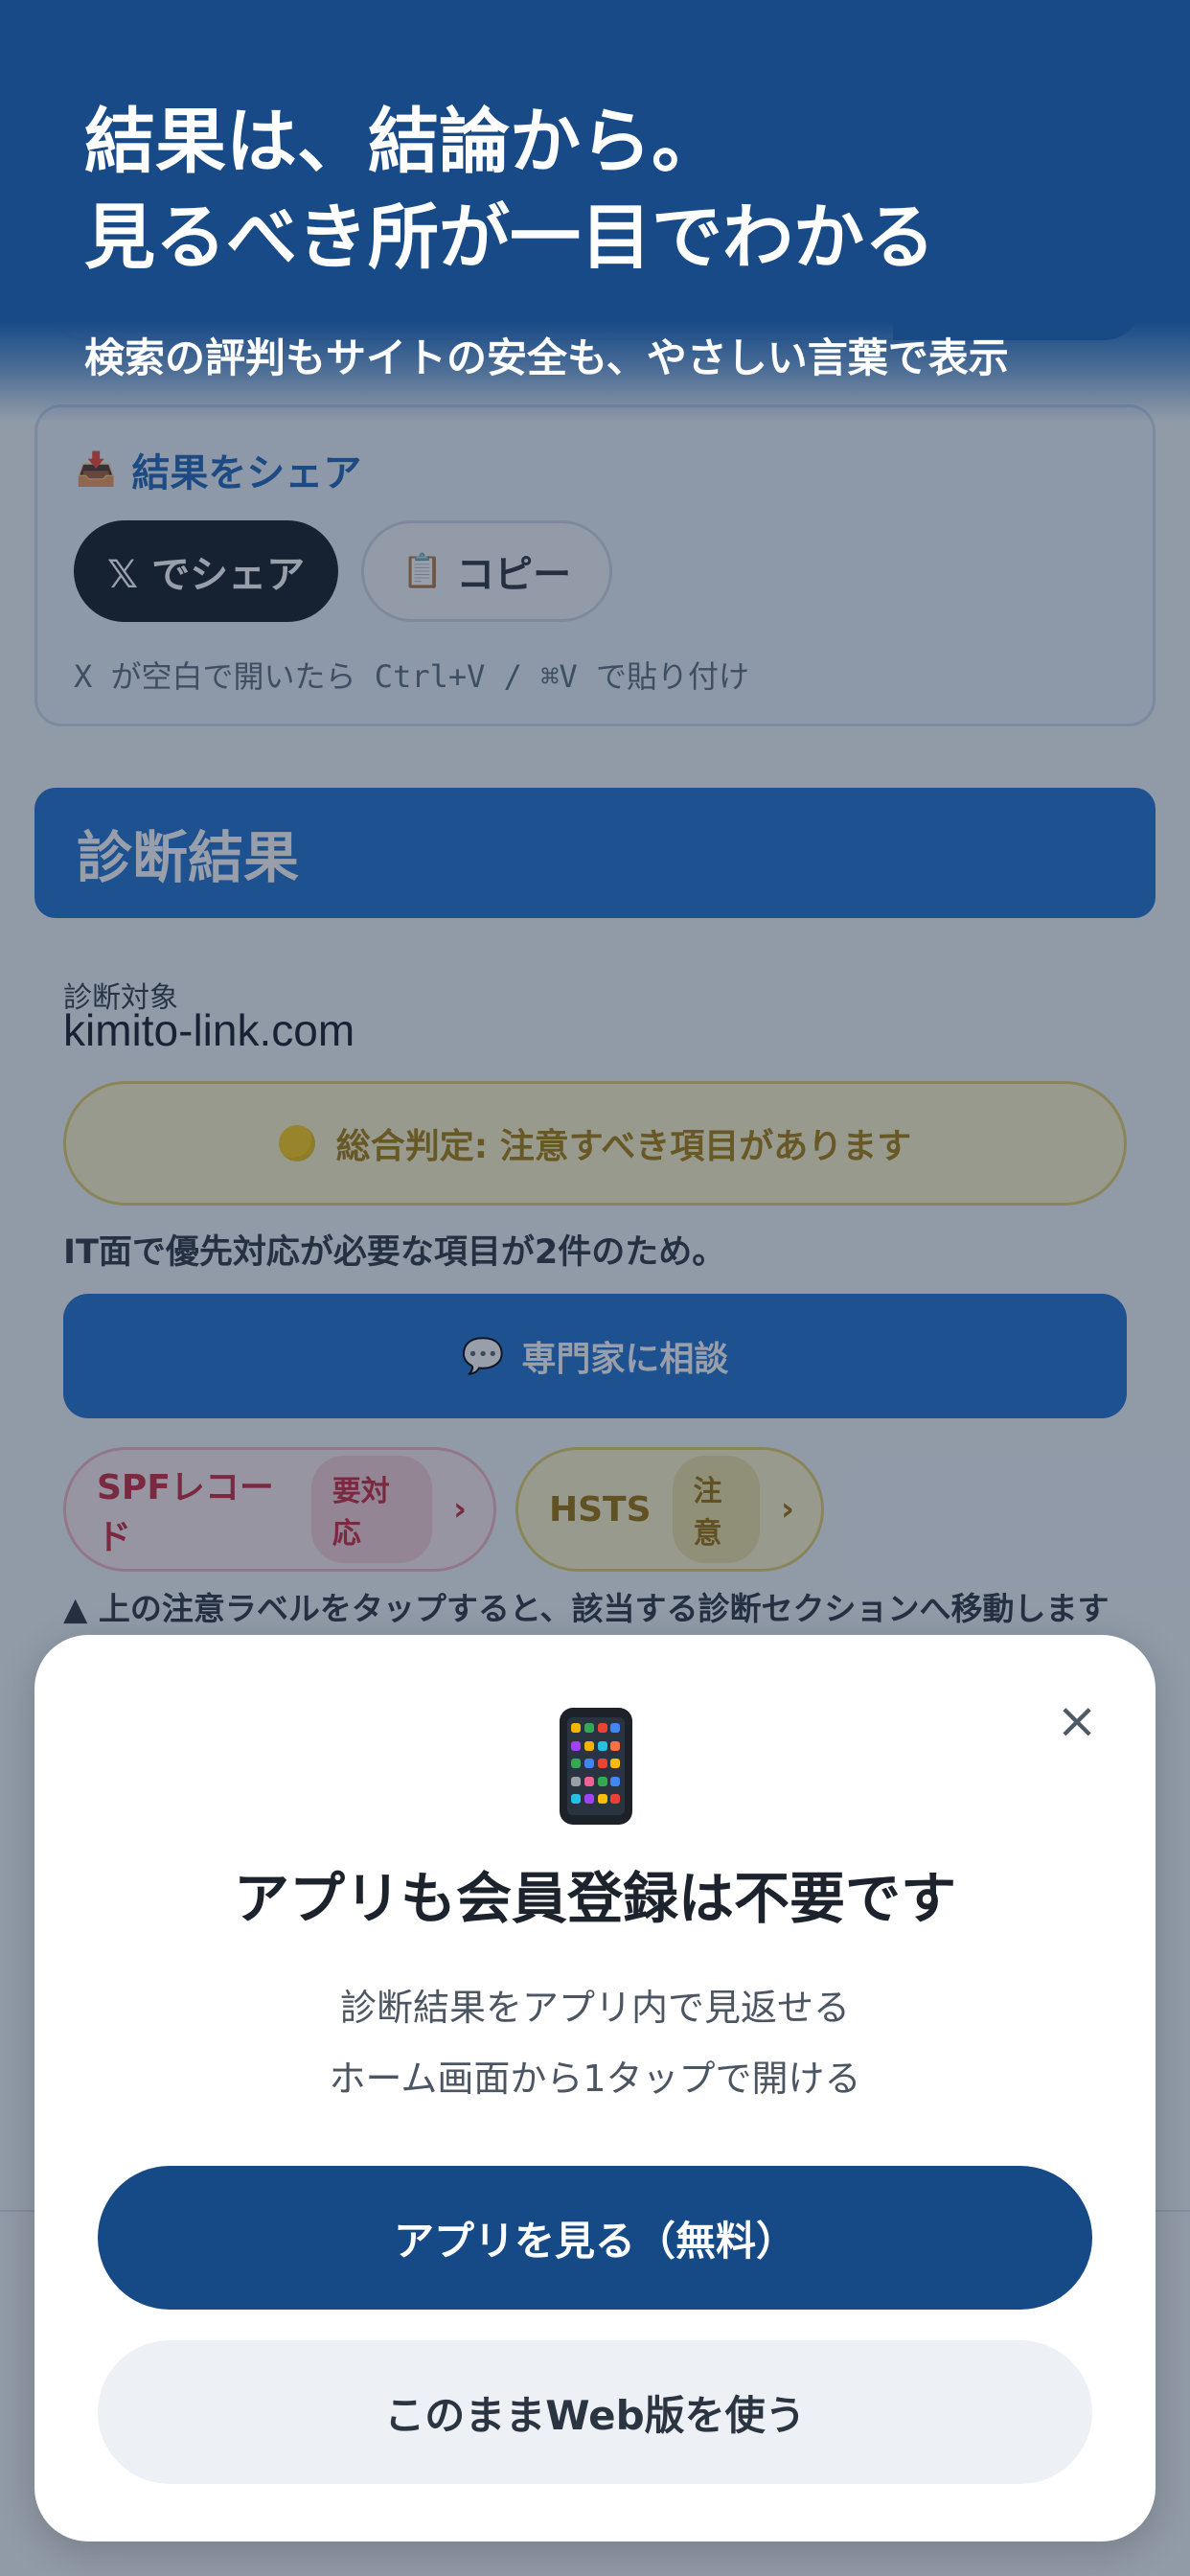 Image resolution: width=1190 pixels, height=2576 pixels. Describe the element at coordinates (1077, 1721) in the screenshot. I see `close-icon: ×` at that location.